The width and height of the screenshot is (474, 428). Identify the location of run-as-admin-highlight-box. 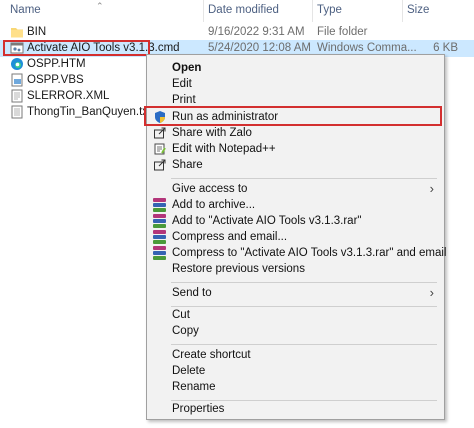
(293, 116).